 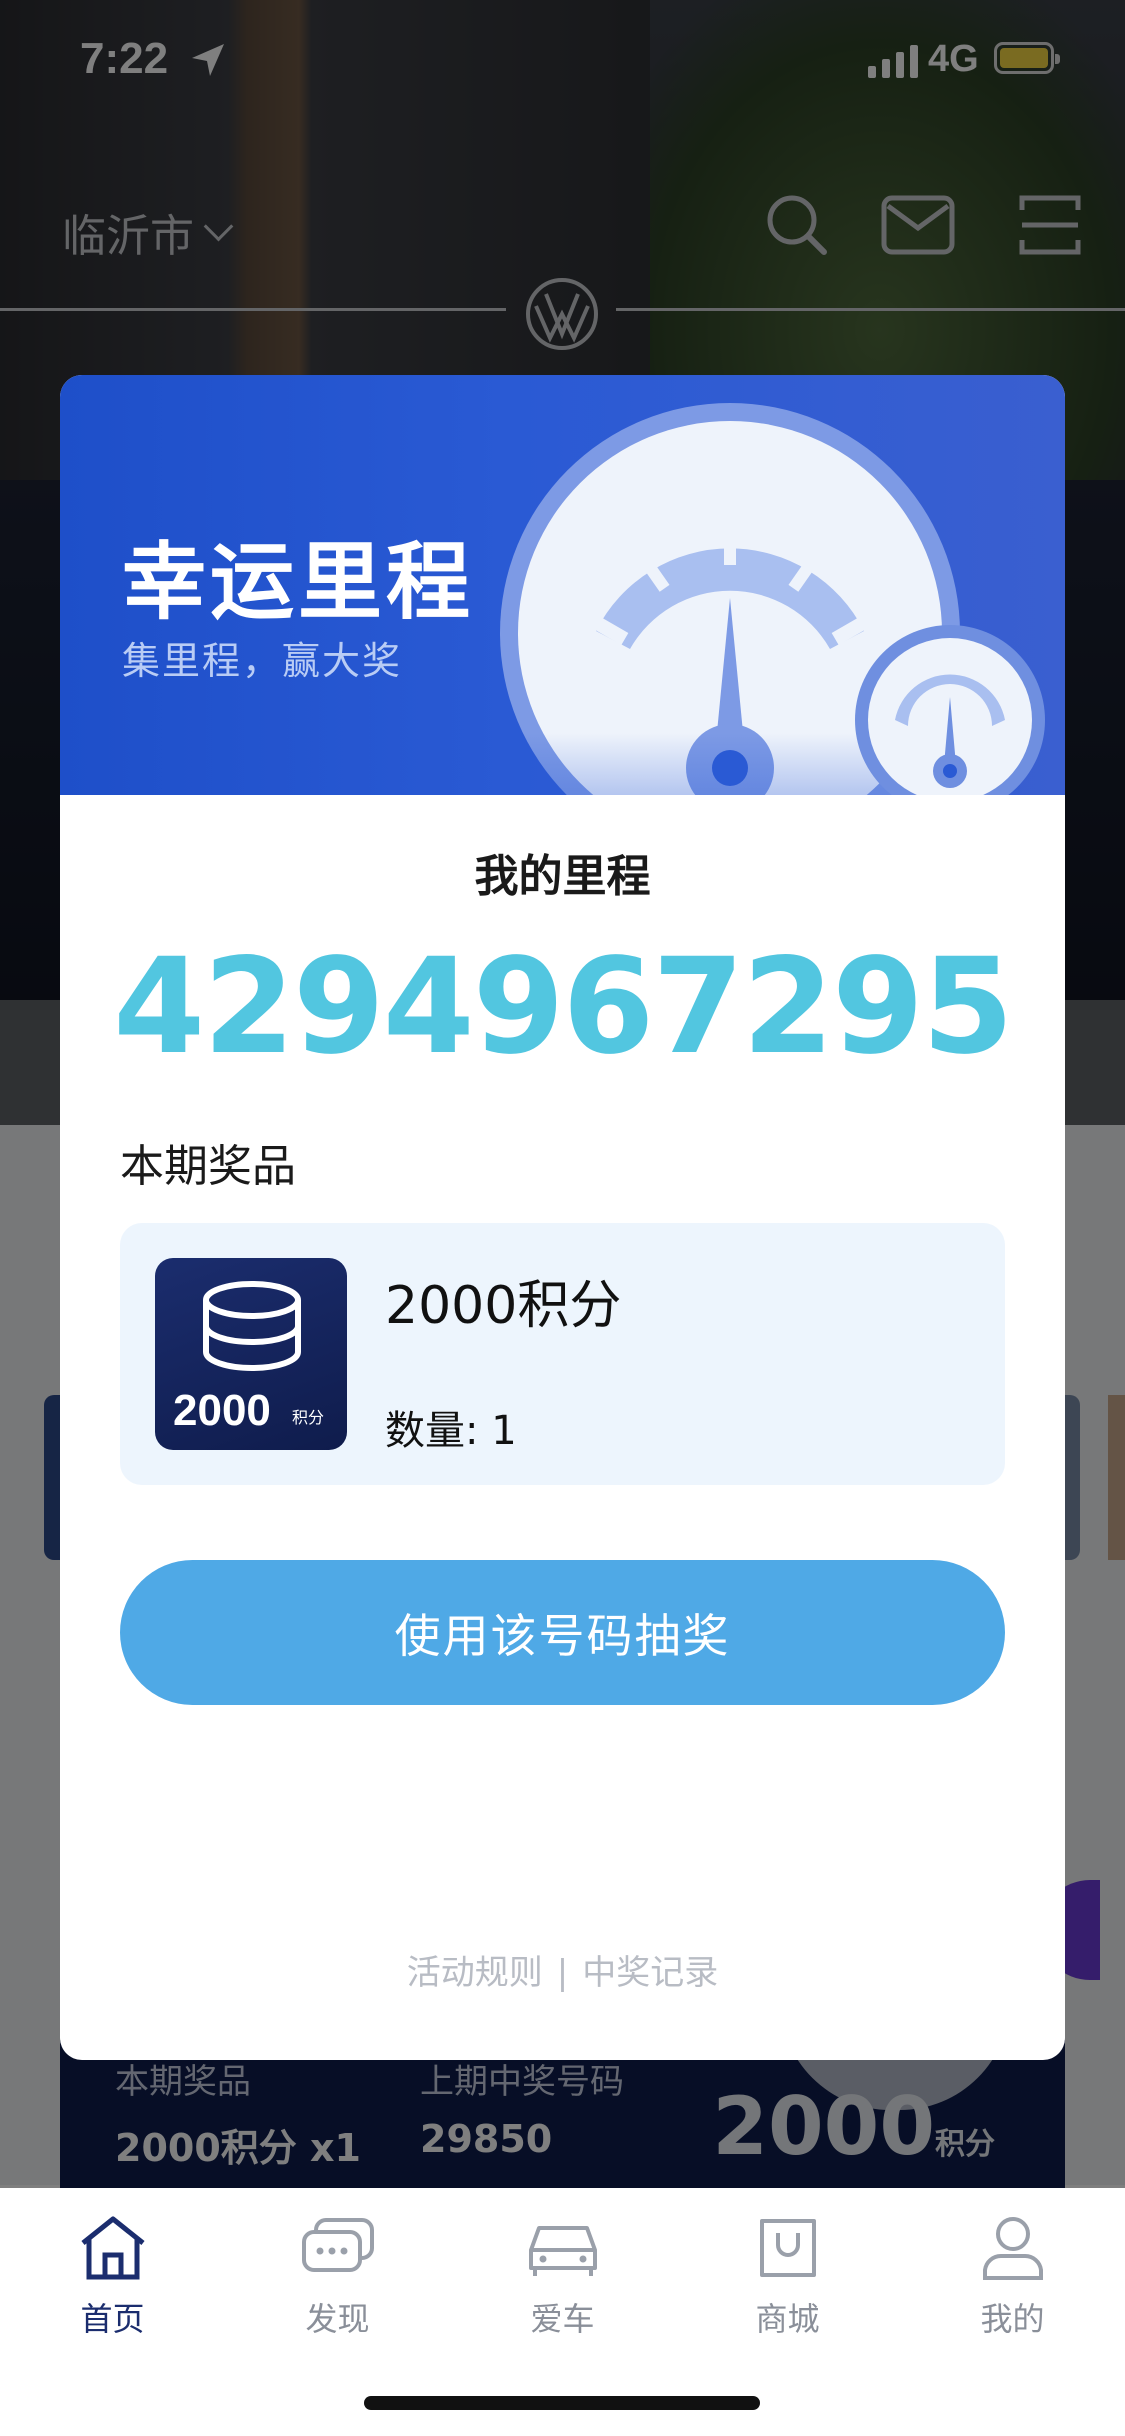 I want to click on prize-thumbnail: 2000 积分, so click(x=251, y=1354).